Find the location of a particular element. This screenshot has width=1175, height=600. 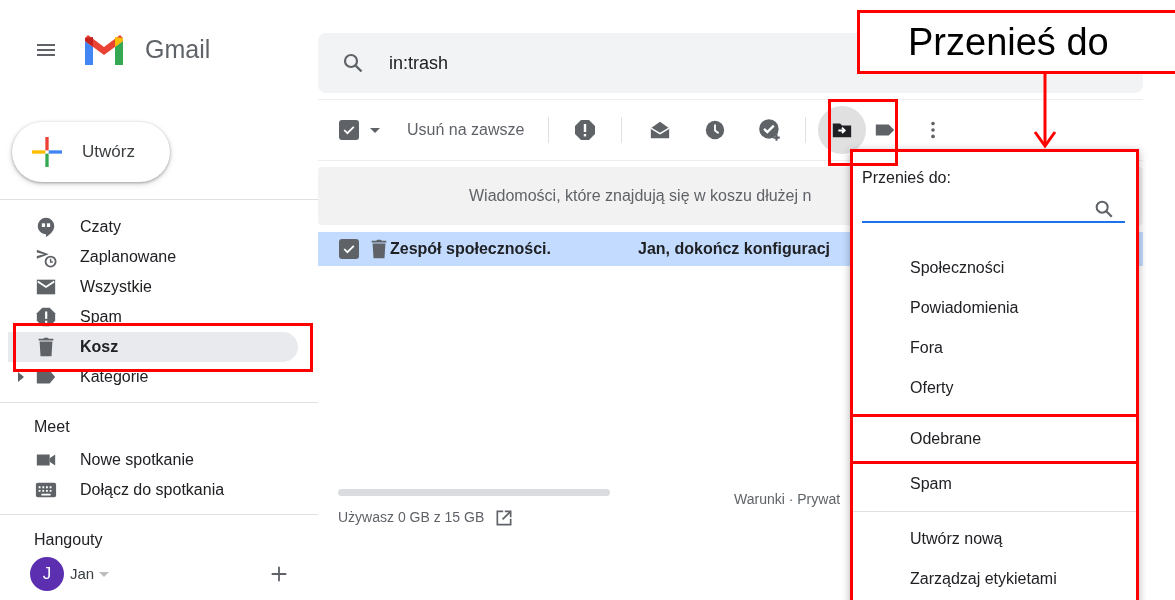

menu-item: Fora is located at coordinates (994, 348).